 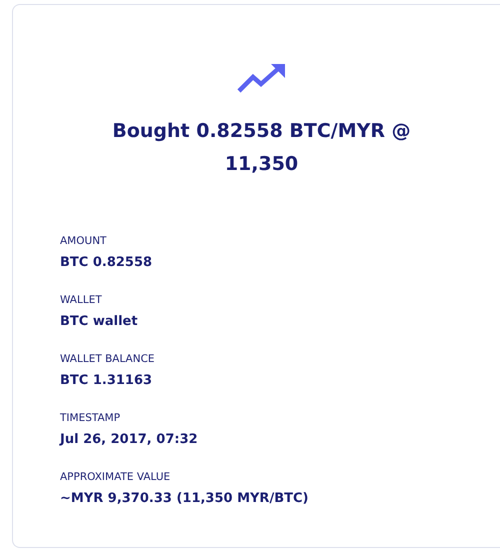 What do you see at coordinates (99, 322) in the screenshot?
I see `field-value: BTC wallet` at bounding box center [99, 322].